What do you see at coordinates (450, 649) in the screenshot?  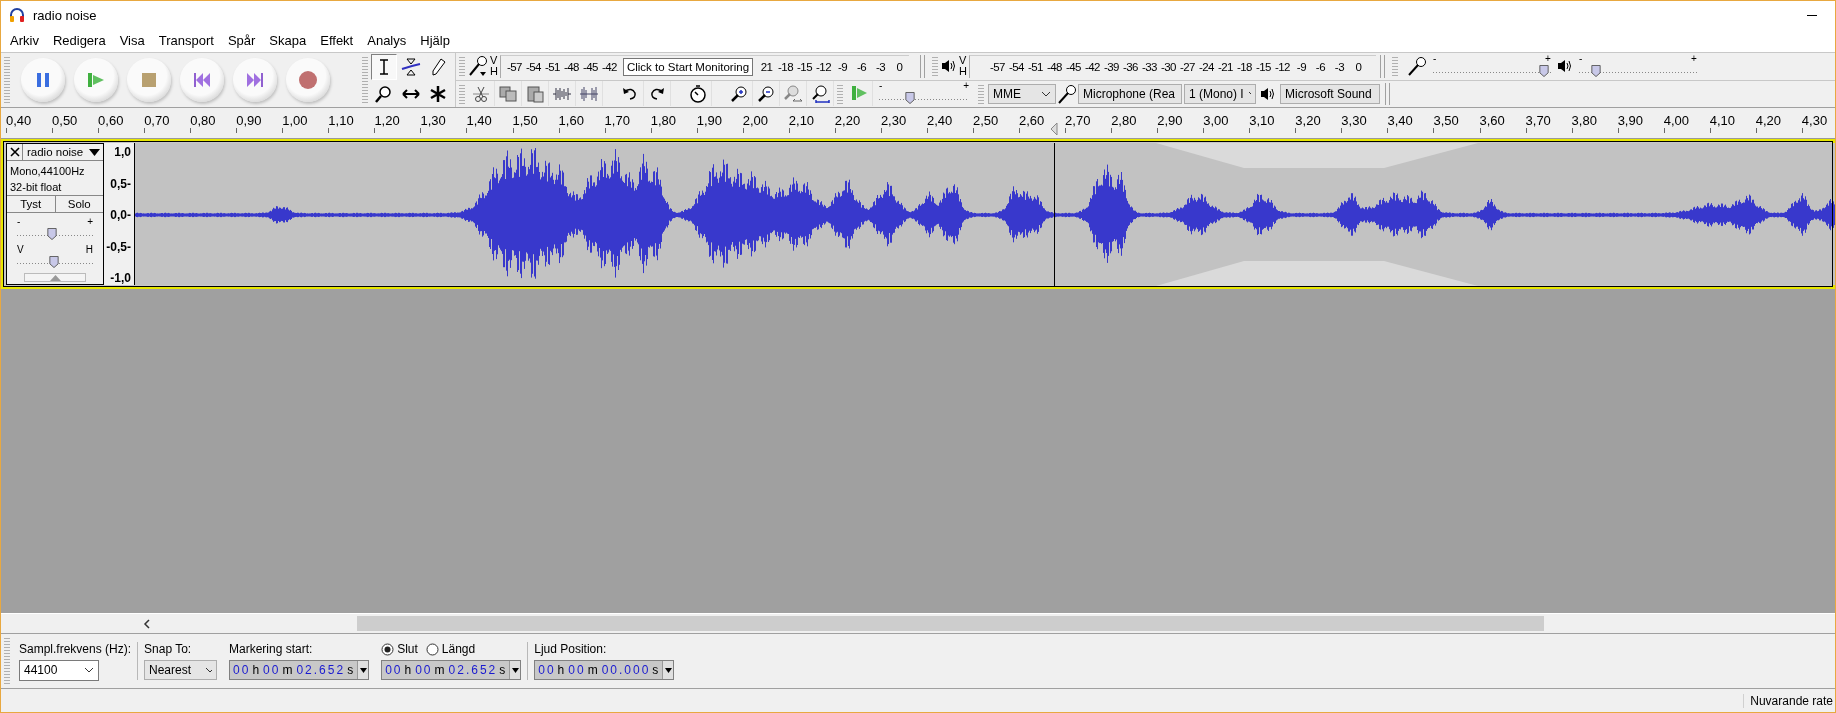 I see `radio-option: Längd` at bounding box center [450, 649].